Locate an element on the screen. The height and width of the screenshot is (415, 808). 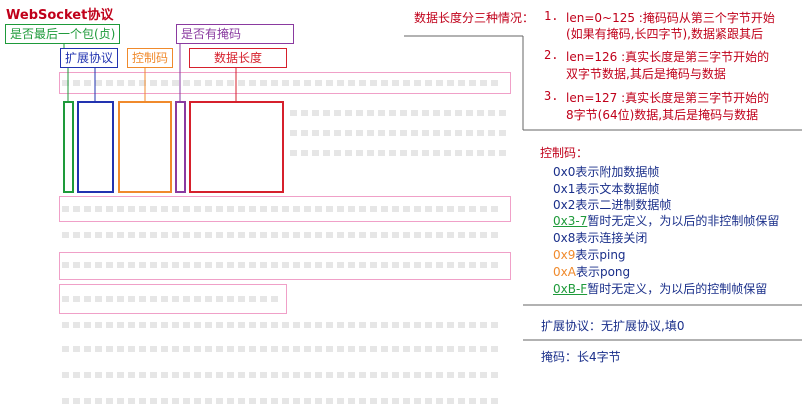
opcode-item: 0xA表示pong is located at coordinates (591, 271).